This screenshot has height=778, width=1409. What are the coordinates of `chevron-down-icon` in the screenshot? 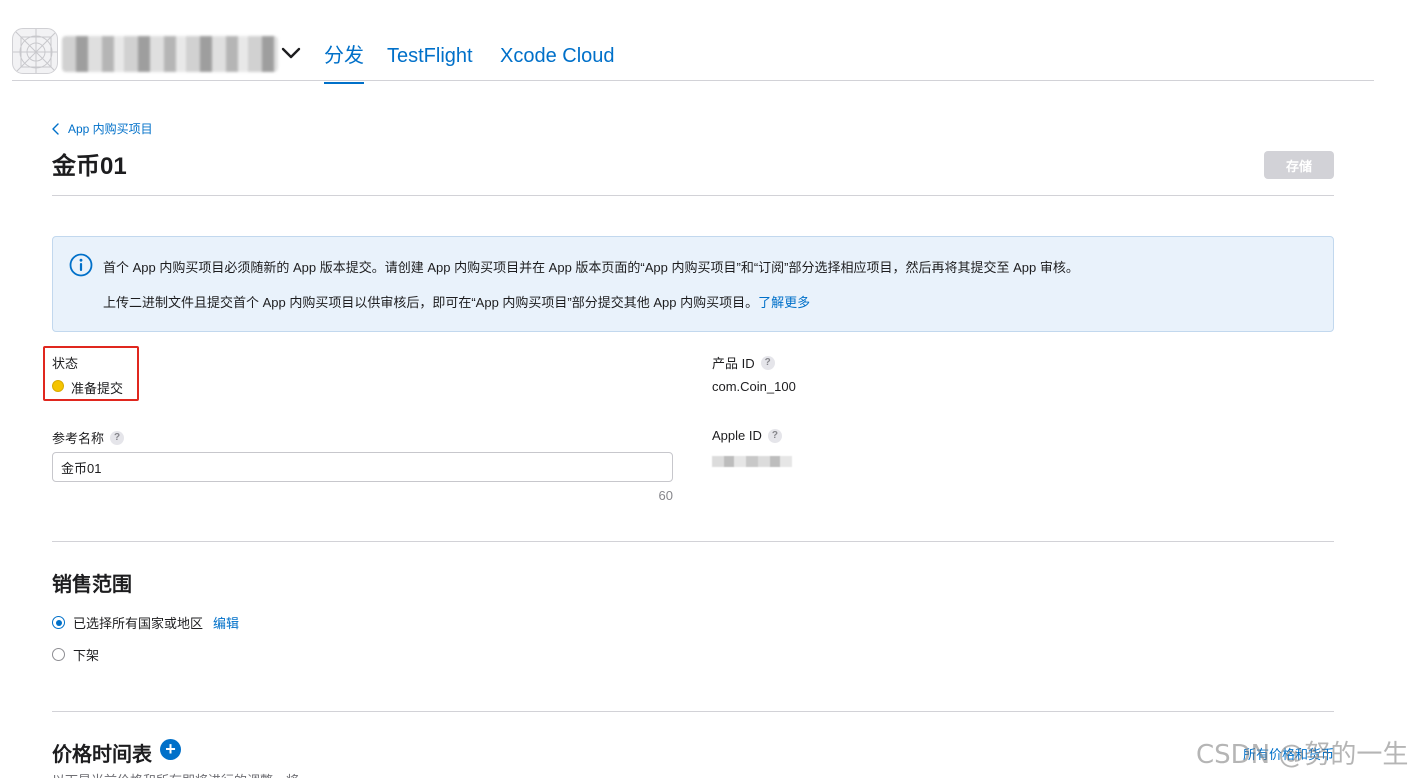 It's located at (291, 53).